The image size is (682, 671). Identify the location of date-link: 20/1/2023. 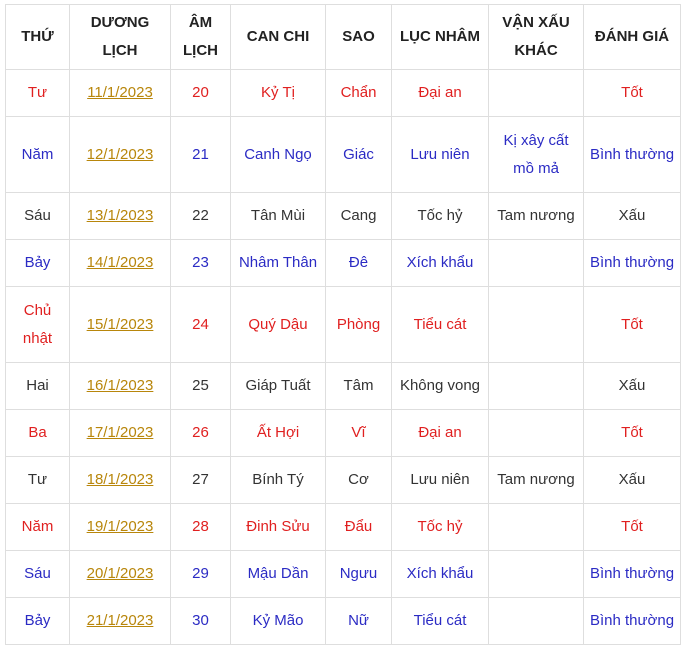
(120, 573).